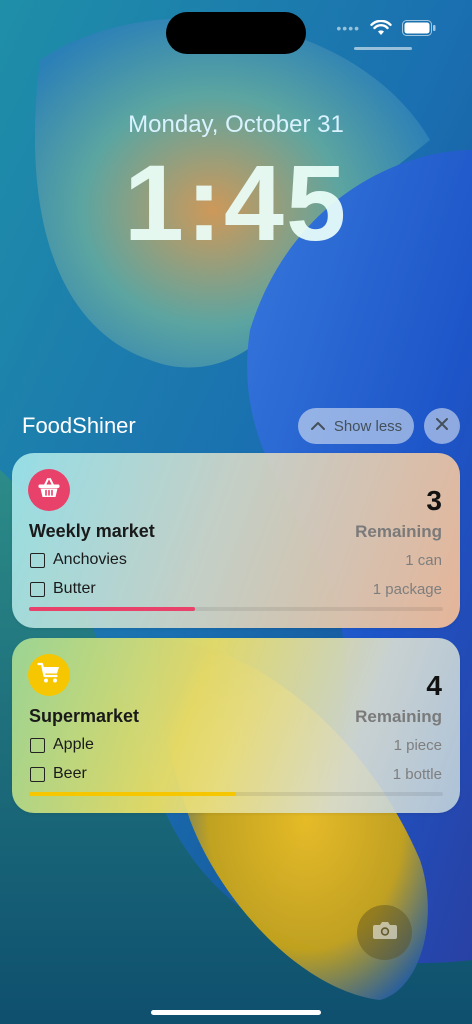 This screenshot has width=472, height=1024. What do you see at coordinates (241, 426) in the screenshot?
I see `notification-group-header: FoodShiner Show less` at bounding box center [241, 426].